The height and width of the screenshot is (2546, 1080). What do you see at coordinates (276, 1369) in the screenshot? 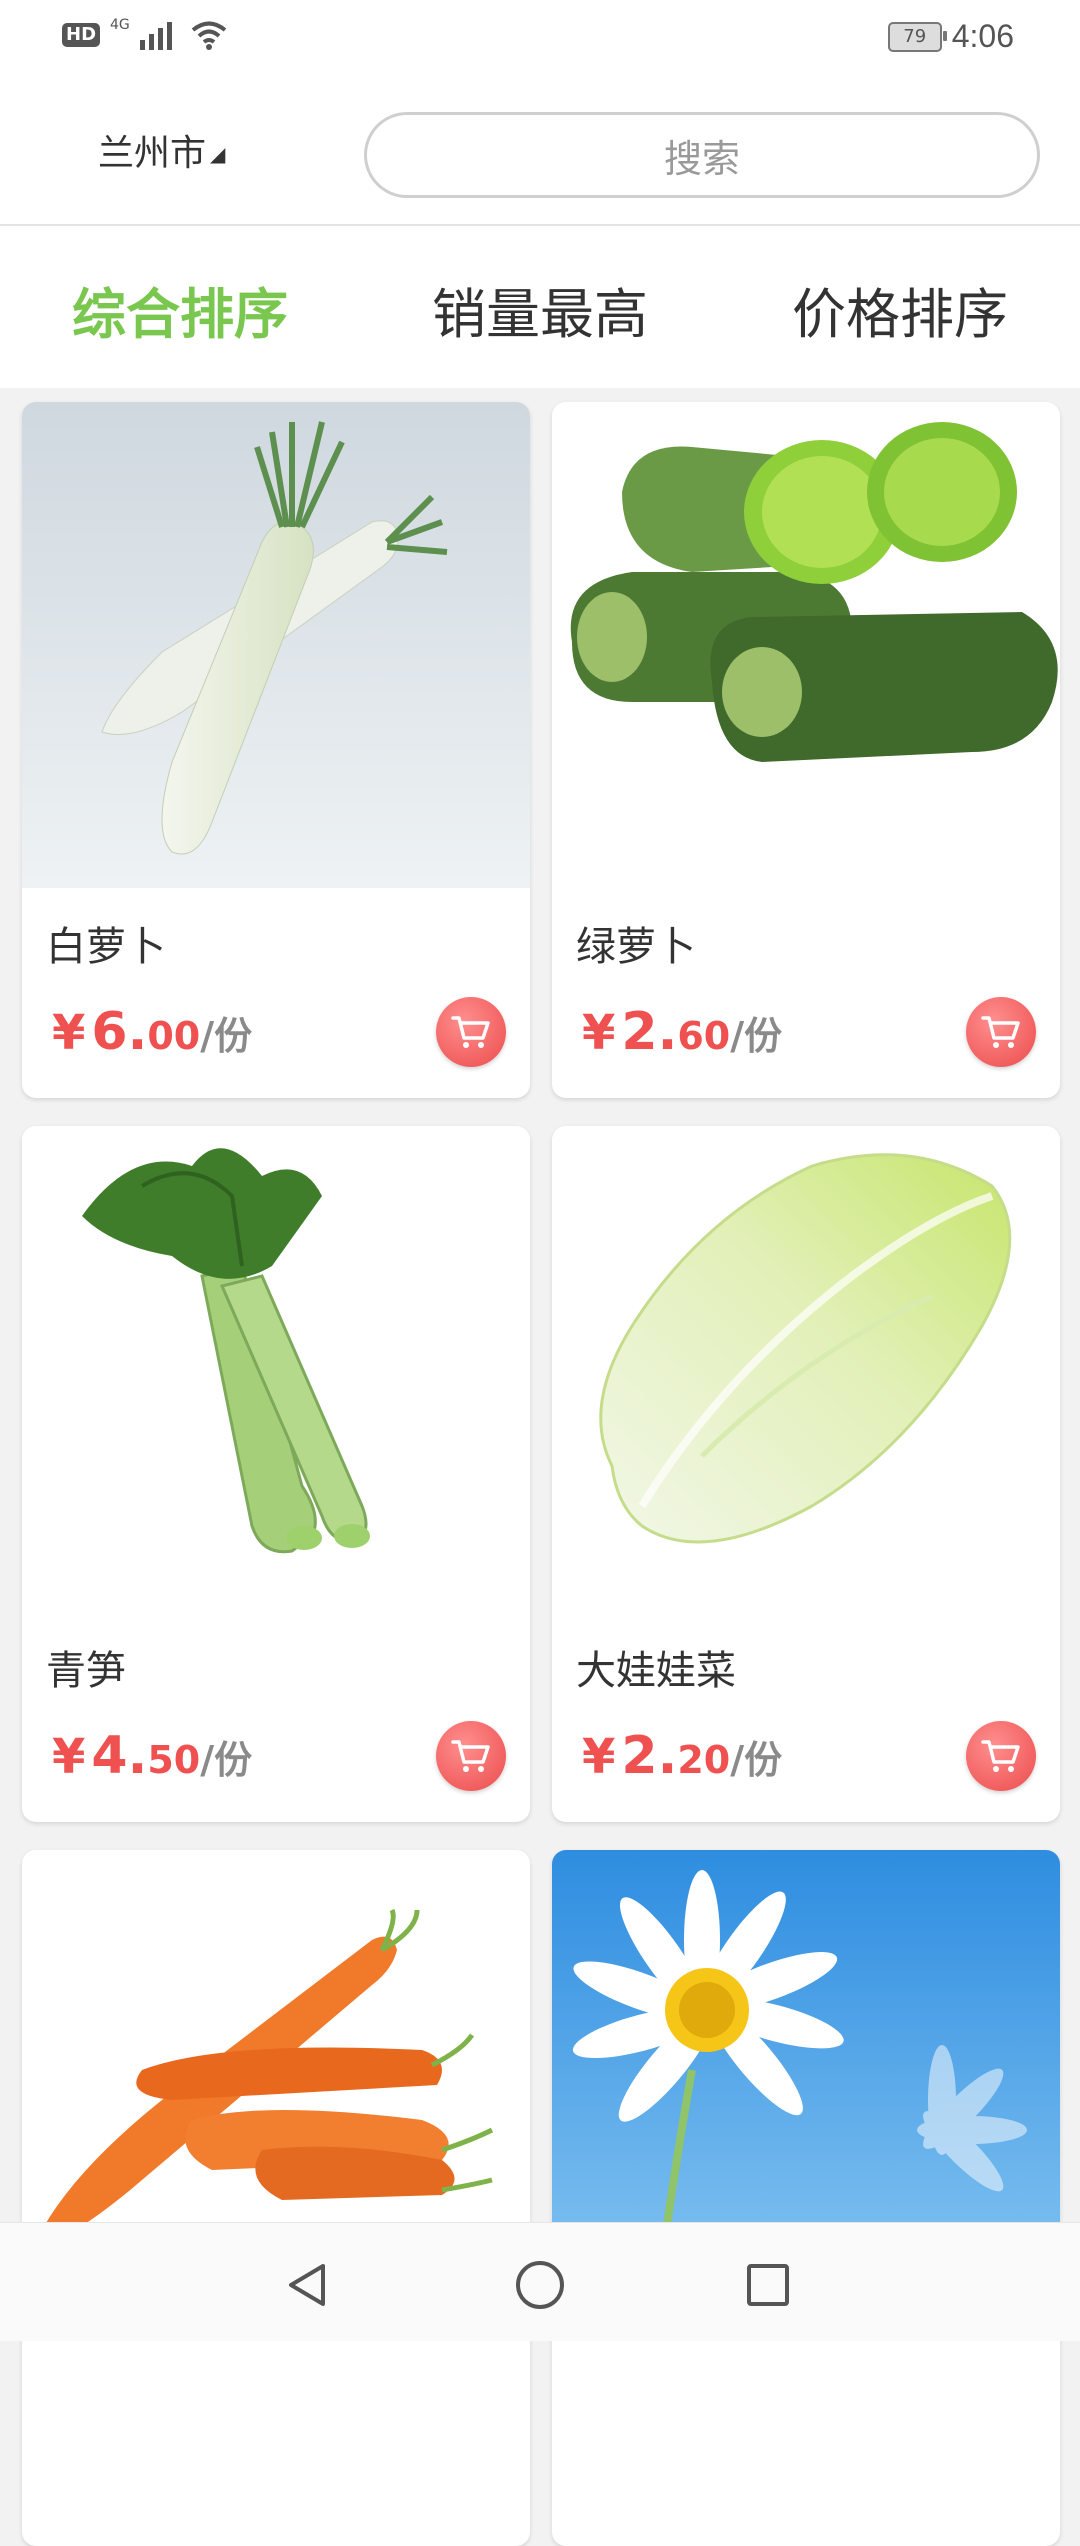
I see `product-image-celtuce` at bounding box center [276, 1369].